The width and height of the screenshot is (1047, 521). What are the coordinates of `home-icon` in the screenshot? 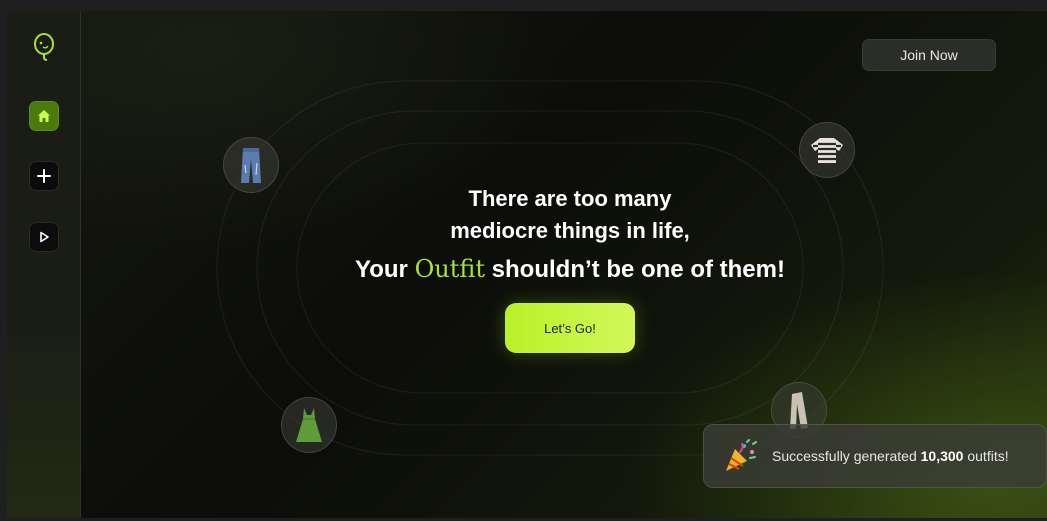 It's located at (44, 116).